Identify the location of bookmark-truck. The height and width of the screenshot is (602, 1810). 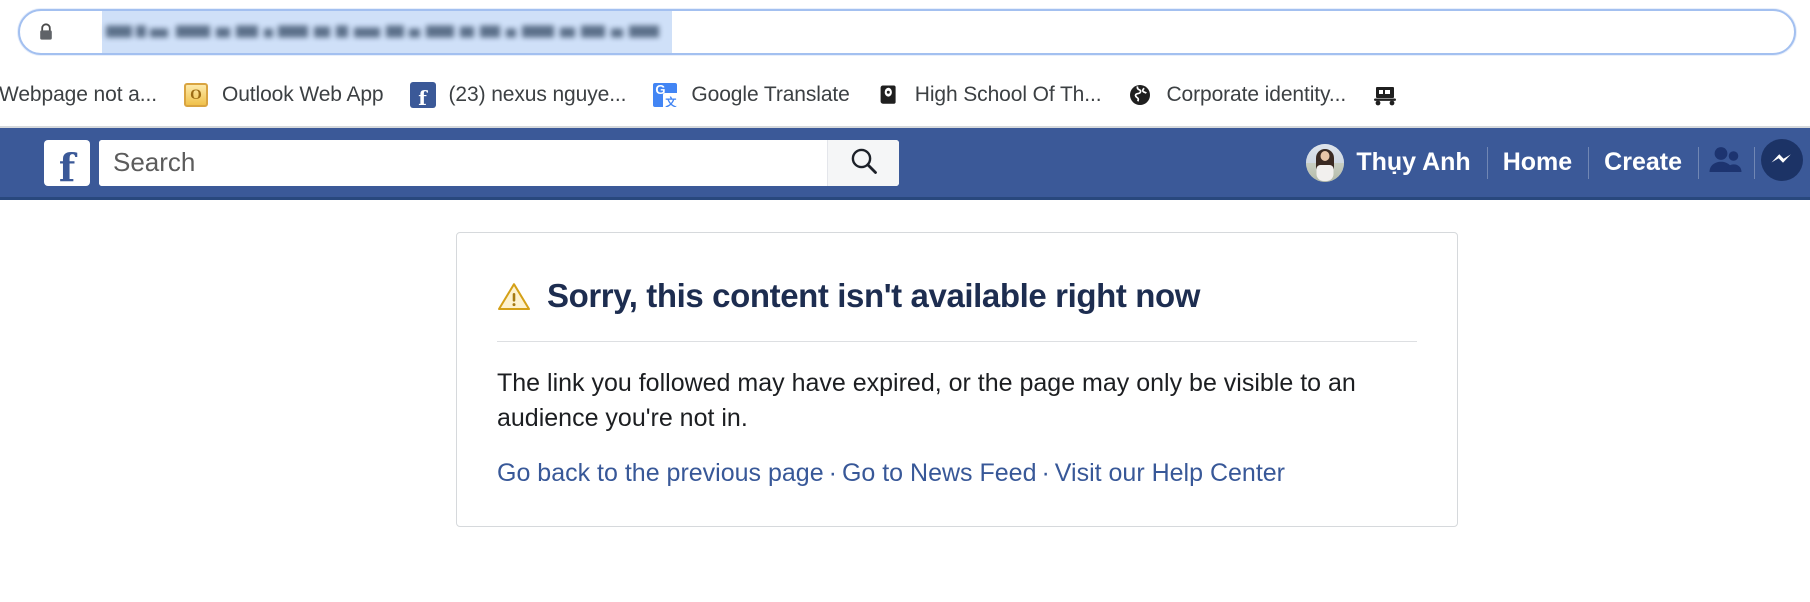
(1391, 95).